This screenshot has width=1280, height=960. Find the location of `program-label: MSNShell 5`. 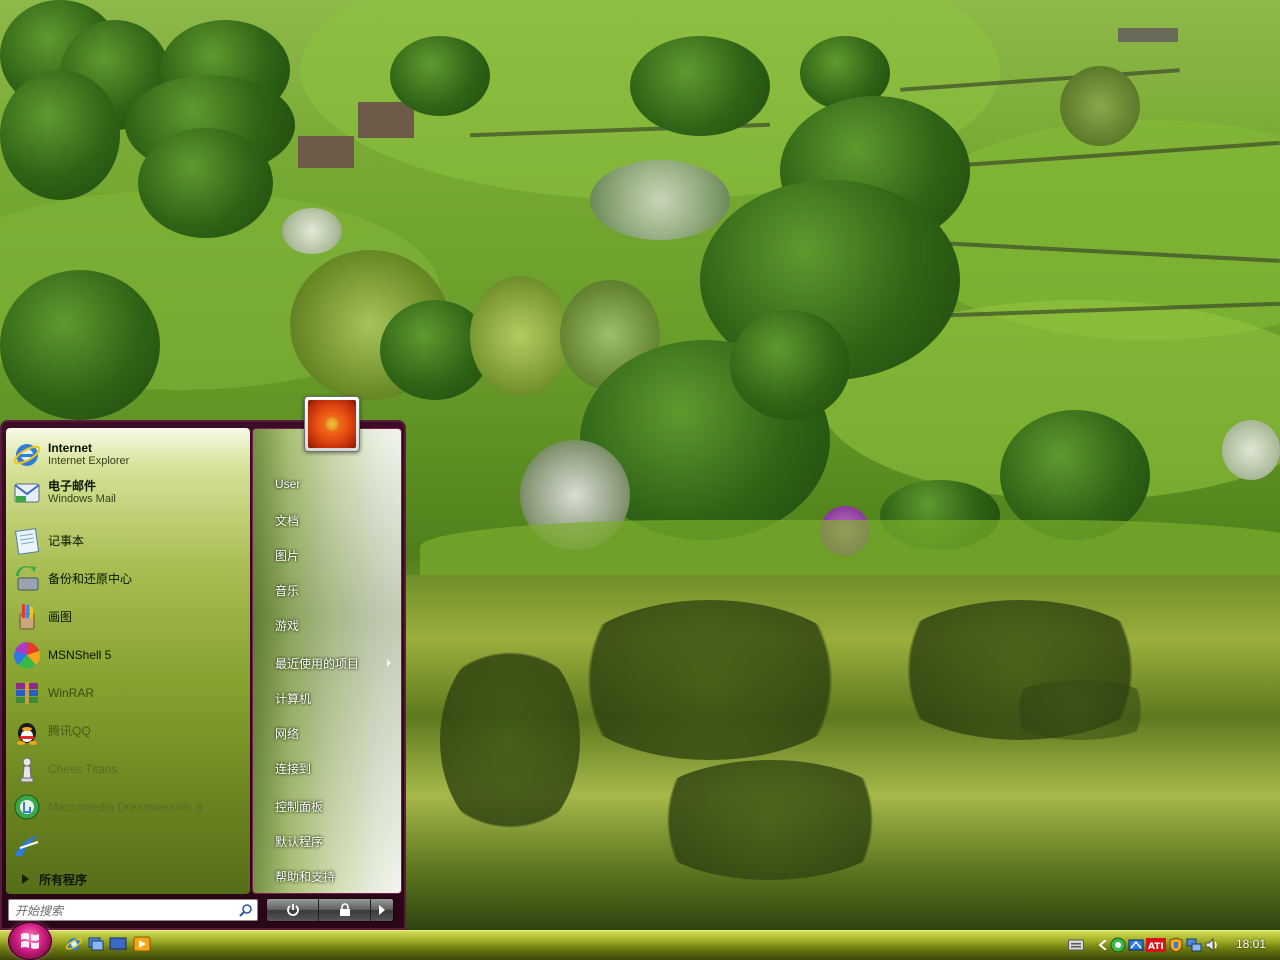

program-label: MSNShell 5 is located at coordinates (80, 654).